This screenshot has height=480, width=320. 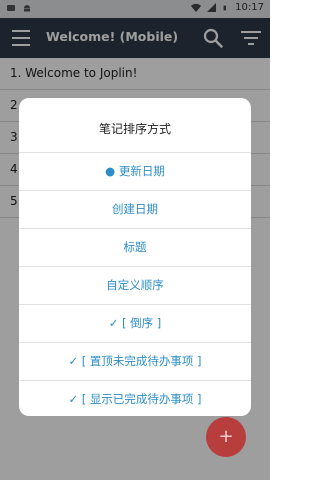 I want to click on toggle-reverse-order: ✓ [ 倒序 ], so click(x=135, y=324).